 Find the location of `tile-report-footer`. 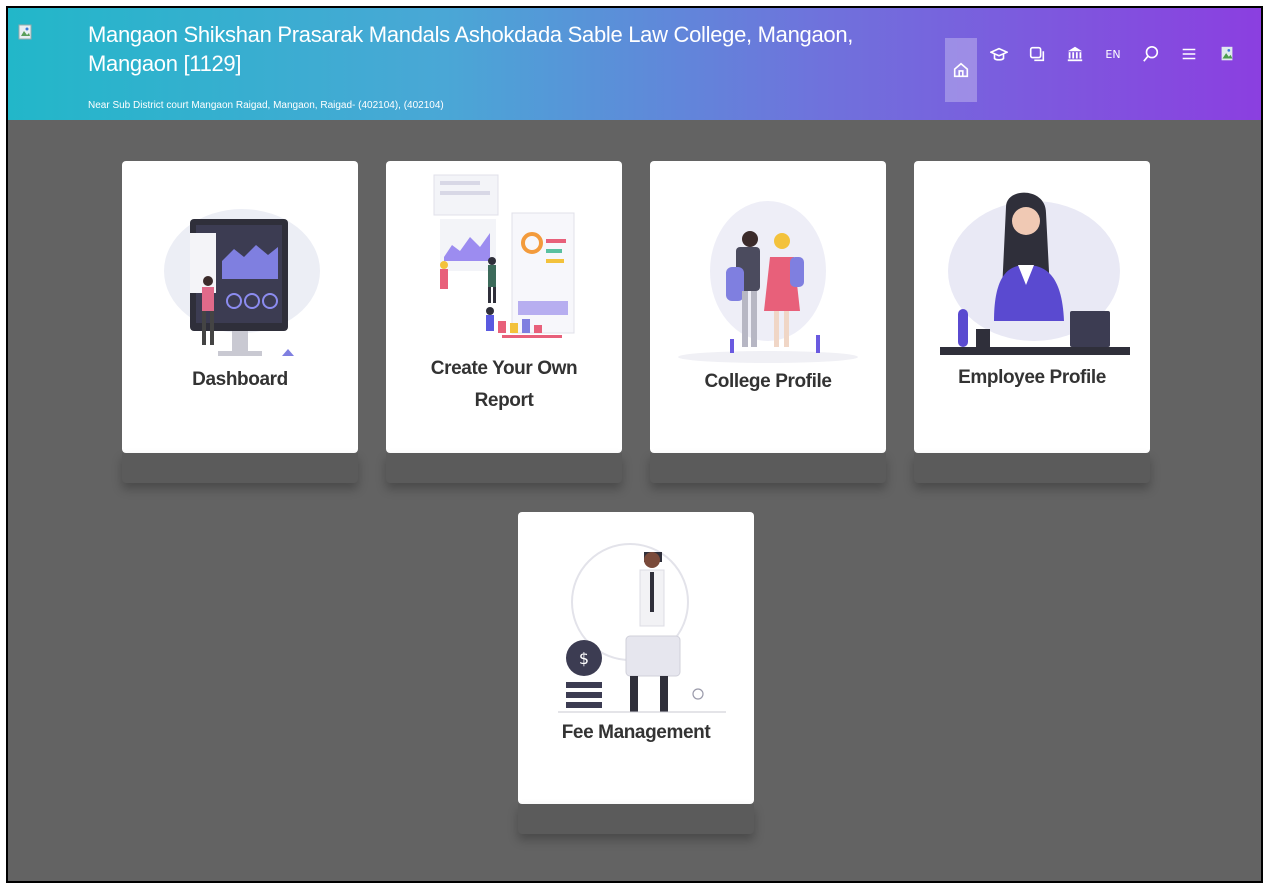

tile-report-footer is located at coordinates (504, 468).